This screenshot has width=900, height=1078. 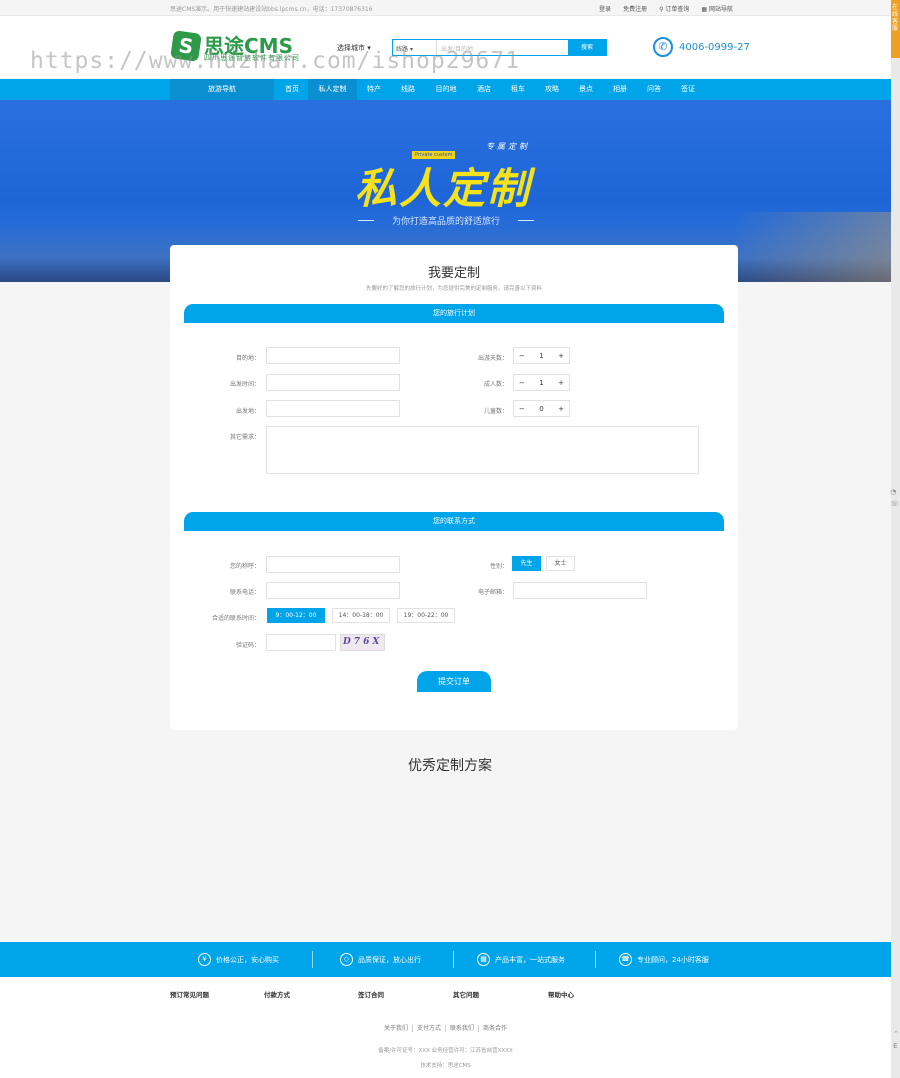 What do you see at coordinates (244, 566) in the screenshot?
I see `name-label: 您的称呼：` at bounding box center [244, 566].